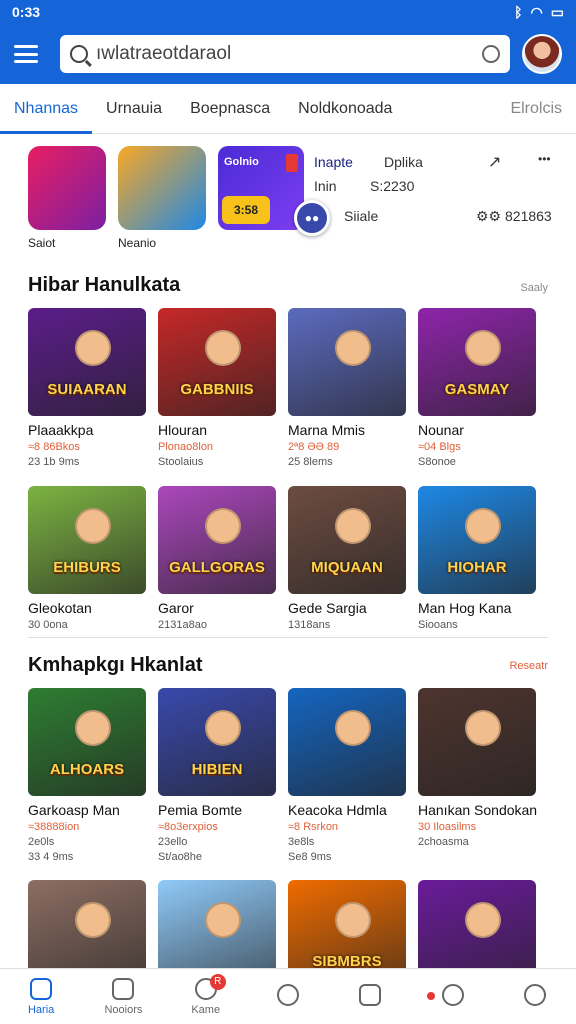  Describe the element at coordinates (41, 842) in the screenshot. I see `game-meta: 2e0ls` at that location.